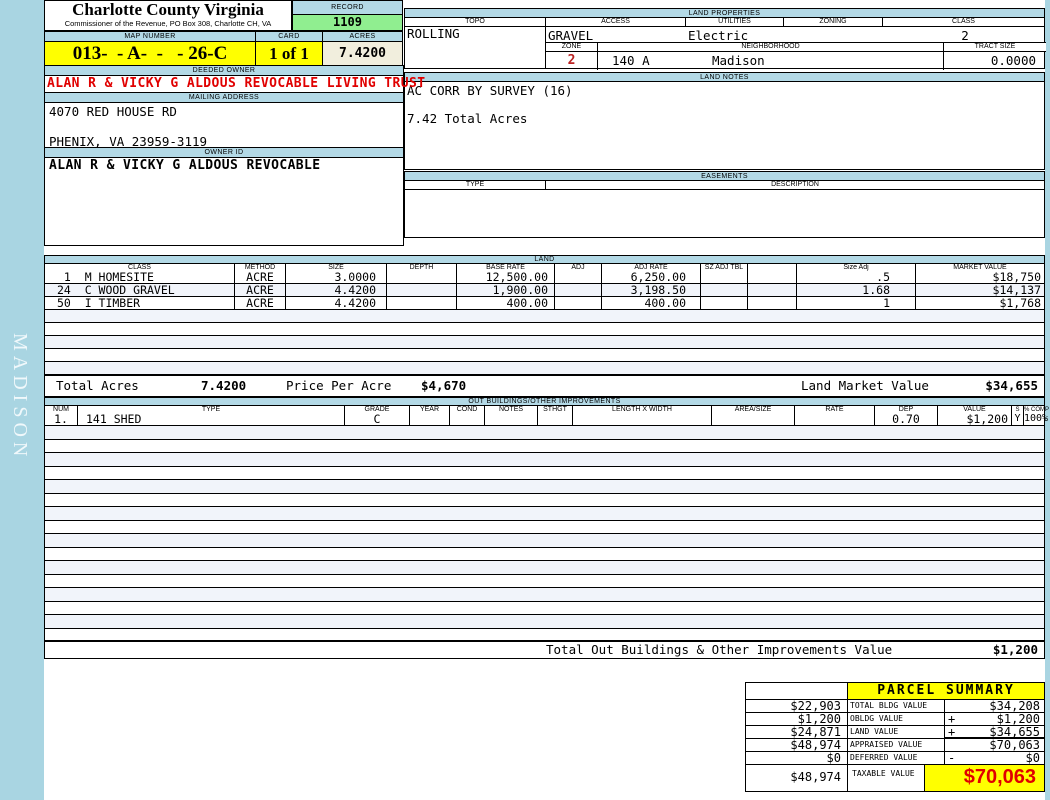  What do you see at coordinates (965, 35) in the screenshot?
I see `class-value: 2` at bounding box center [965, 35].